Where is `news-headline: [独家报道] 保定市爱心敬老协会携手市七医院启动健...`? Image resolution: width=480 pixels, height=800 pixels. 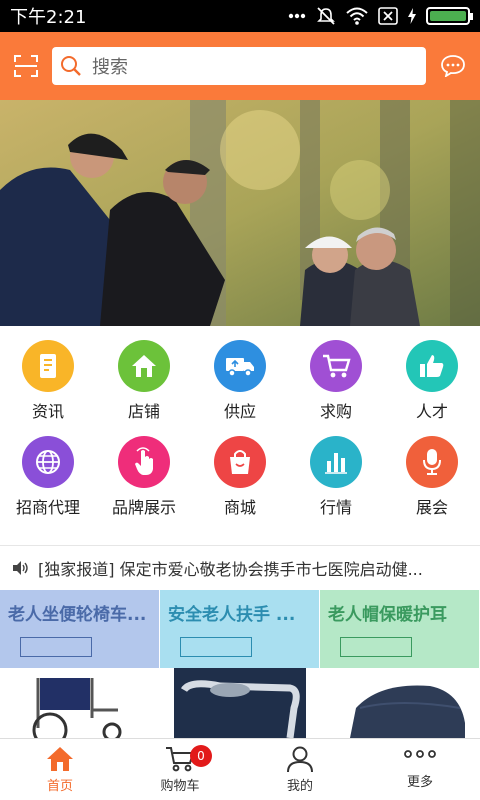
news-headline: [独家报道] 保定市爱心敬老协会携手市七医院启动健... is located at coordinates (230, 569).